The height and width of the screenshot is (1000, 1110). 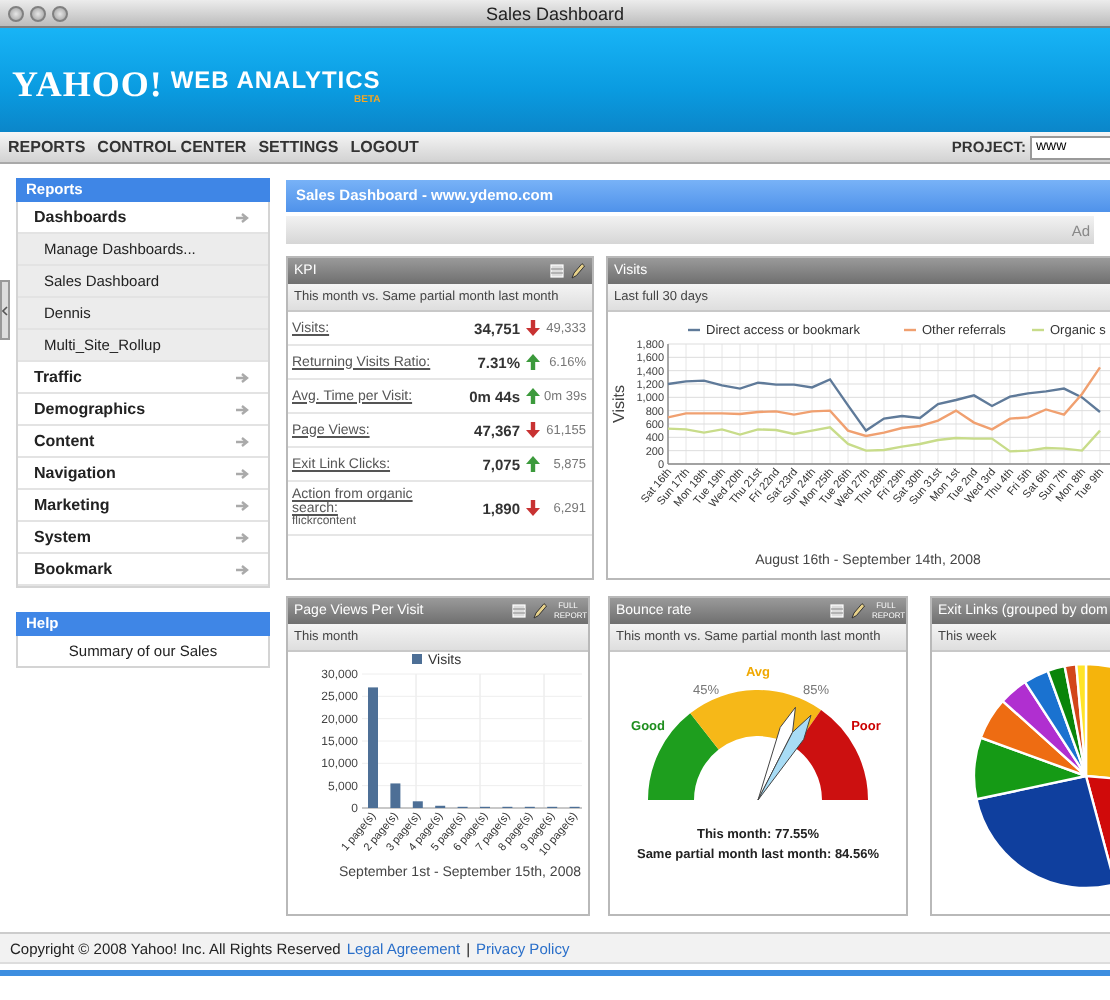 I want to click on nav-link: REPORTS, so click(x=47, y=147).